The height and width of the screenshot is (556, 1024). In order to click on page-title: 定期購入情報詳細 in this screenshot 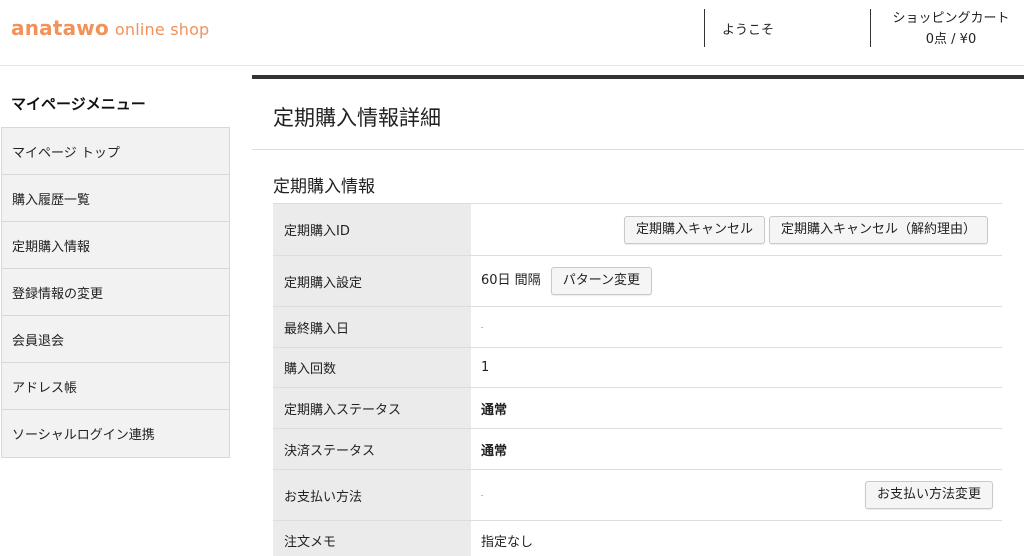, I will do `click(357, 118)`.